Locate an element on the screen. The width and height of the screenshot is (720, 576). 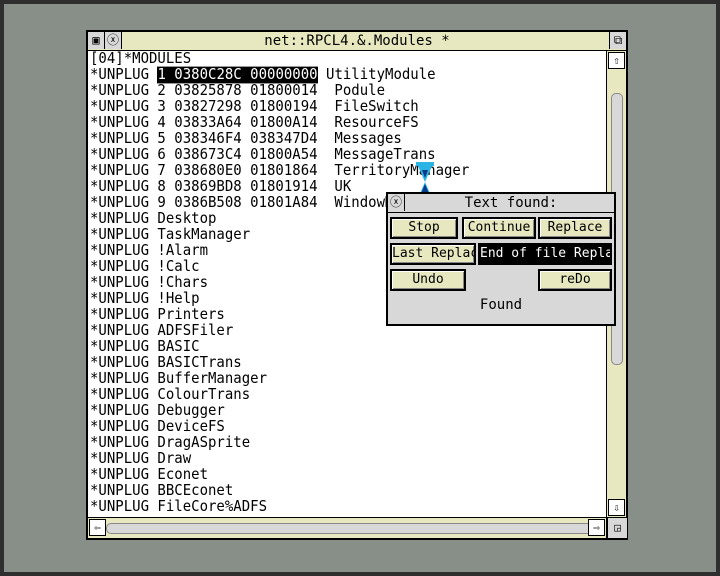
dialog-titlebar: ⓧ Text found: is located at coordinates (501, 203).